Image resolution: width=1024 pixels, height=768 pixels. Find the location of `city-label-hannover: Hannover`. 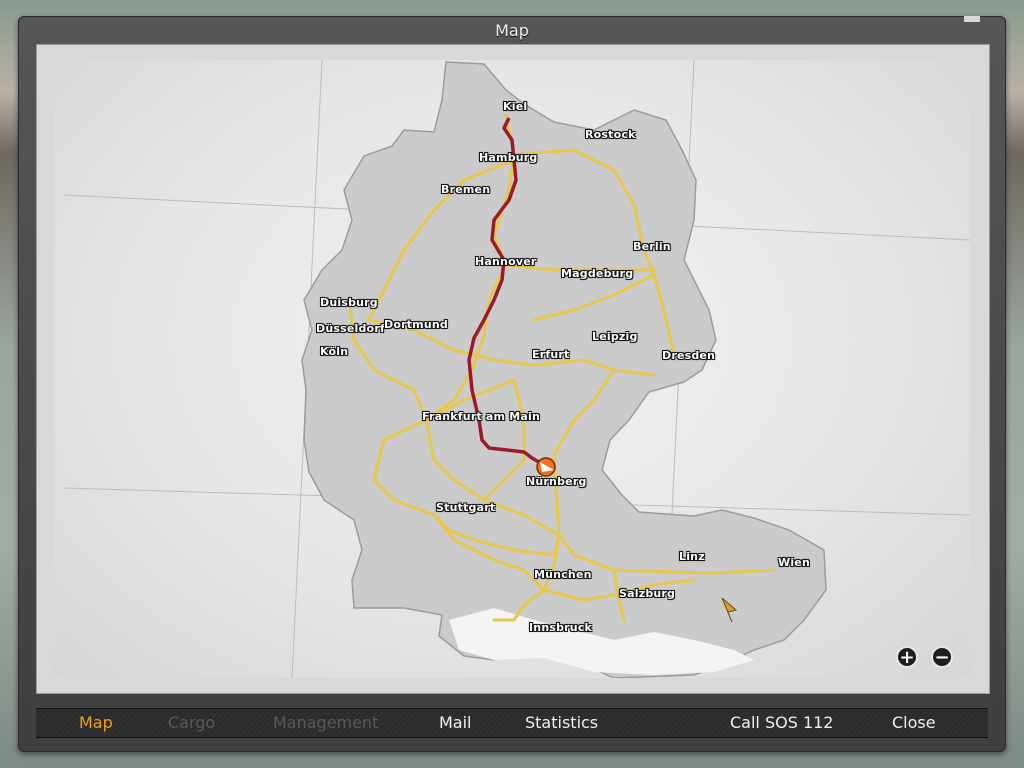

city-label-hannover: Hannover is located at coordinates (506, 261).